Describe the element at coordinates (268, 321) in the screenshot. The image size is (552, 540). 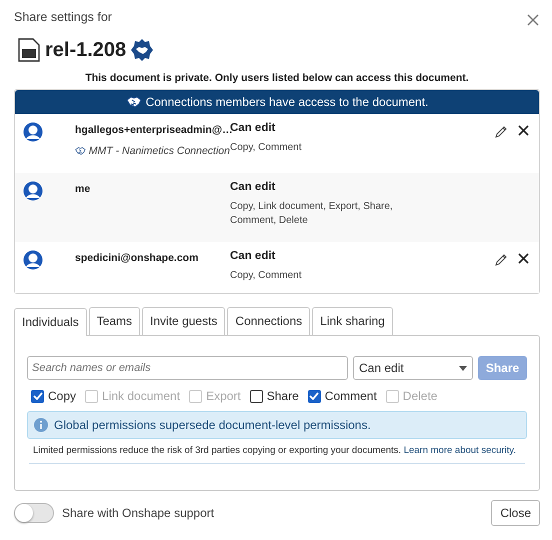
I see `tab: Connections` at that location.